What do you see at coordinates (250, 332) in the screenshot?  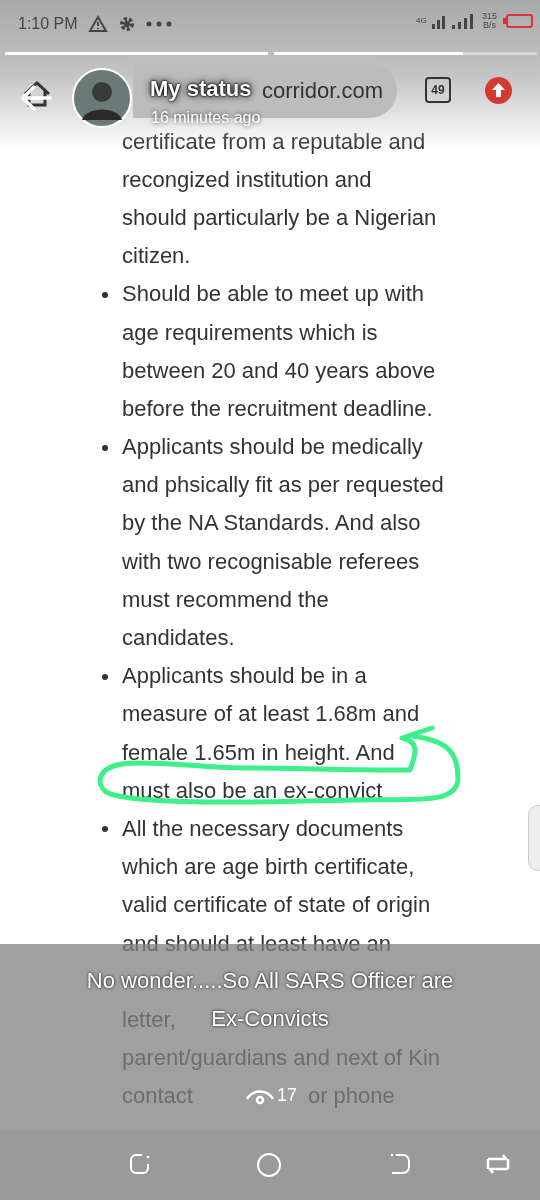 I see `list-text-line: age requirements which is` at bounding box center [250, 332].